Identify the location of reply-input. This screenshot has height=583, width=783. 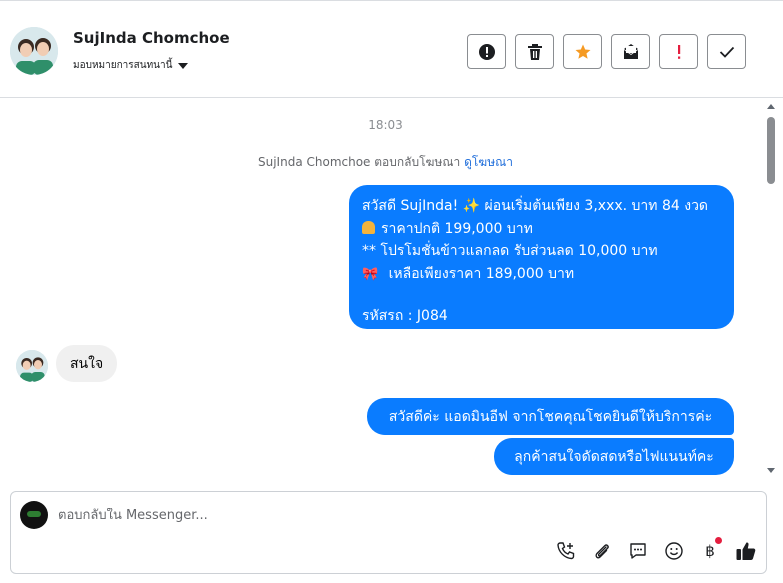
(358, 515).